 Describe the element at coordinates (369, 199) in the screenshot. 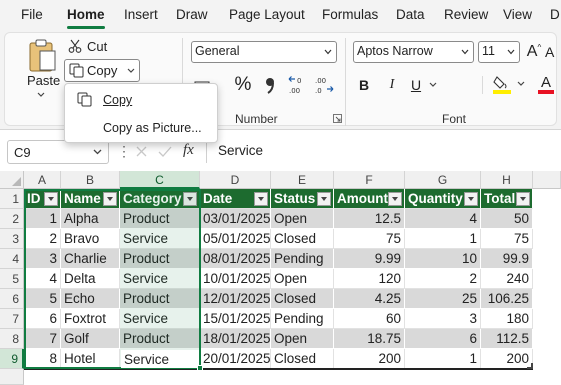

I see `table-header-cell: Amount` at that location.